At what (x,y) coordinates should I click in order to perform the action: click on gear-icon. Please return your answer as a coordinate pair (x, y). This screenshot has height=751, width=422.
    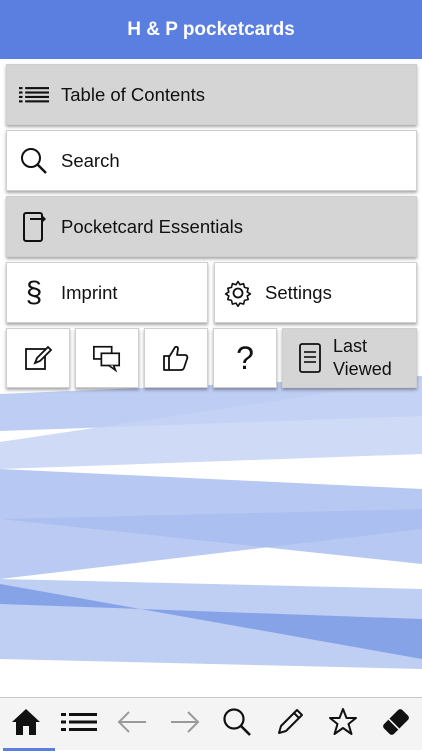
    Looking at the image, I should click on (238, 293).